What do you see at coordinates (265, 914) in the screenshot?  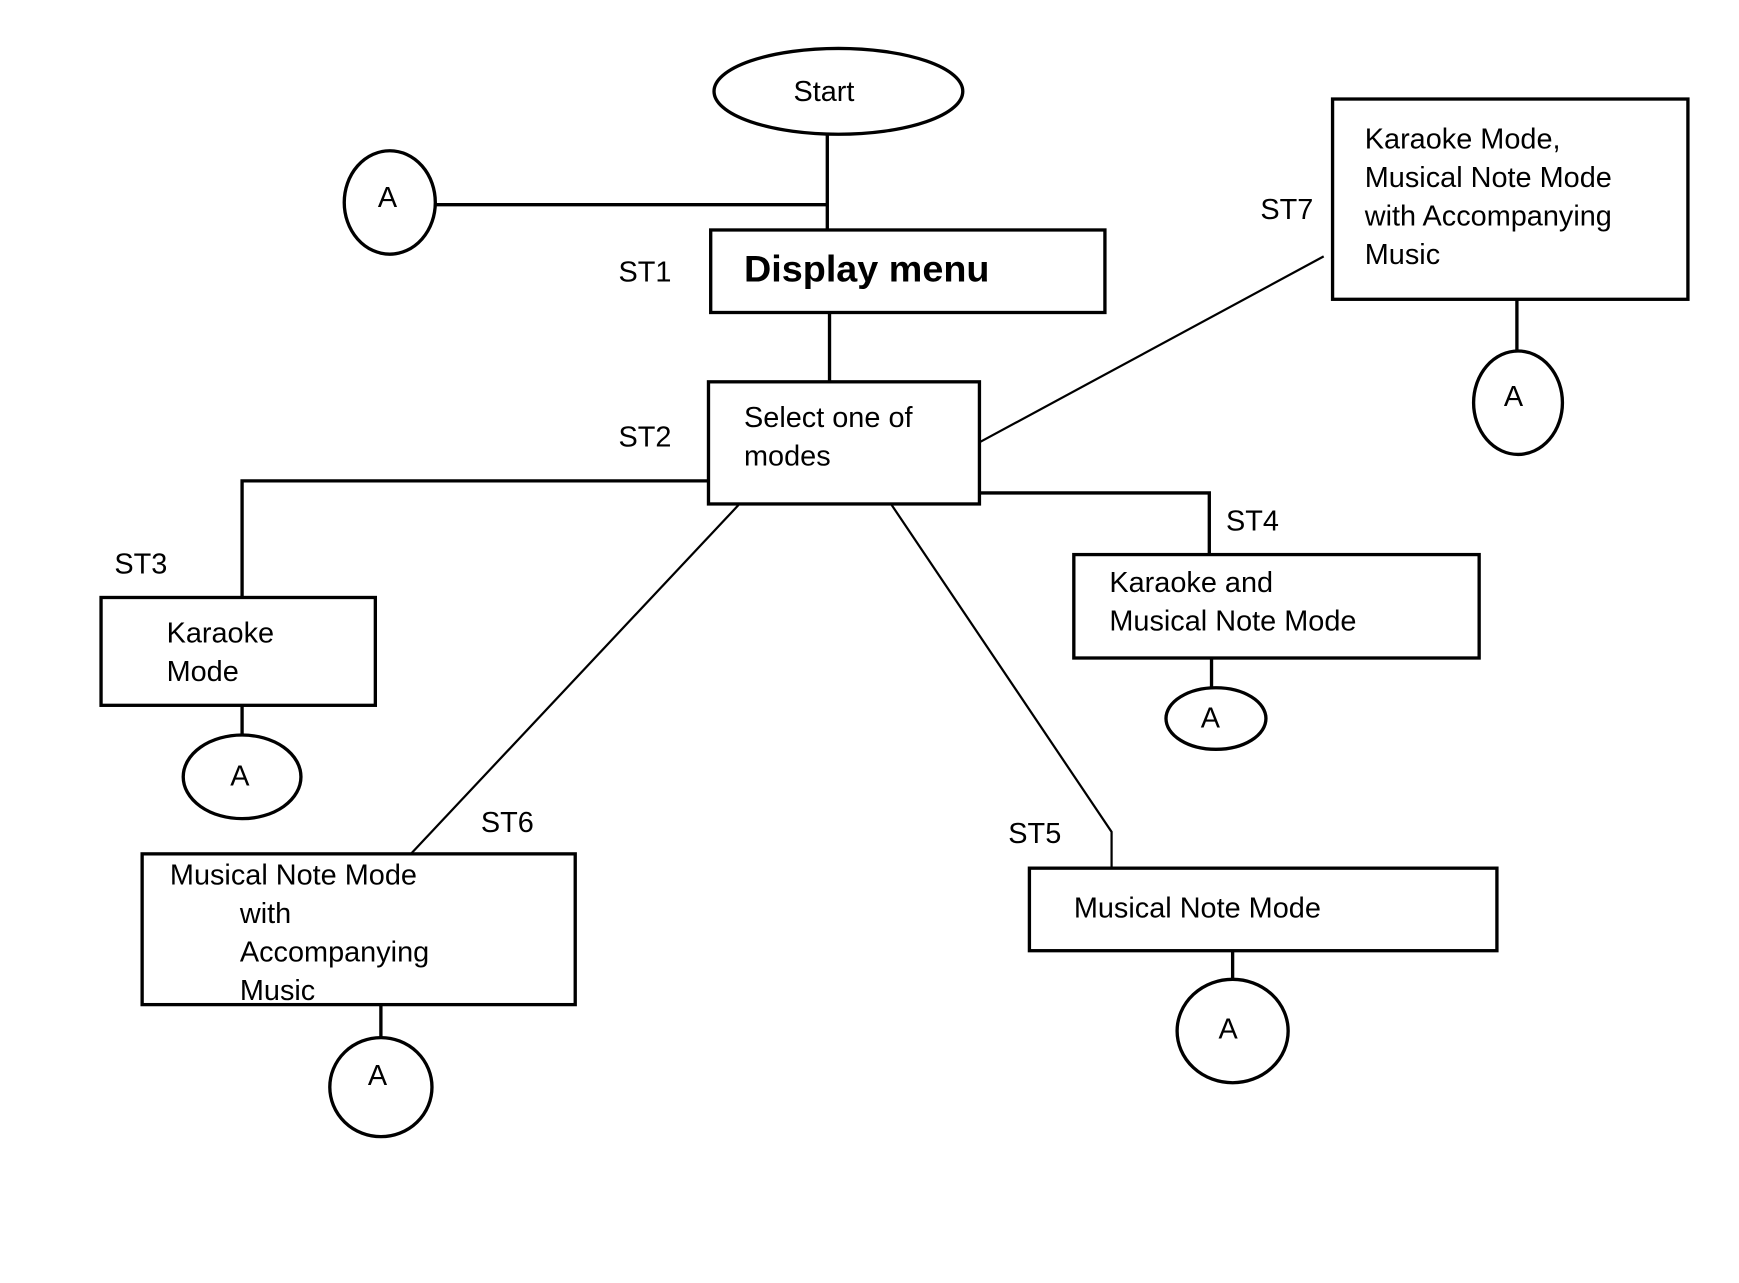 I see `step-text: with` at bounding box center [265, 914].